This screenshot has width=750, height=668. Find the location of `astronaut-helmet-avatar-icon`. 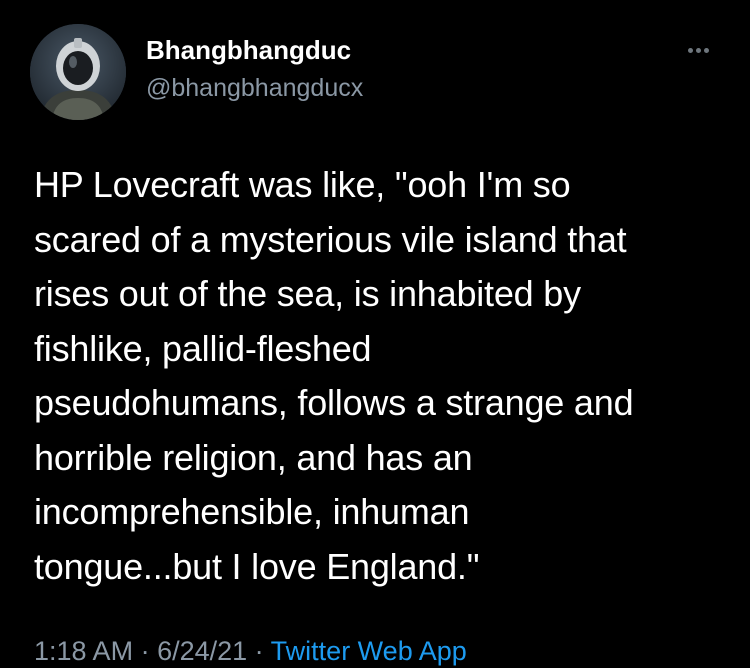

astronaut-helmet-avatar-icon is located at coordinates (78, 72).